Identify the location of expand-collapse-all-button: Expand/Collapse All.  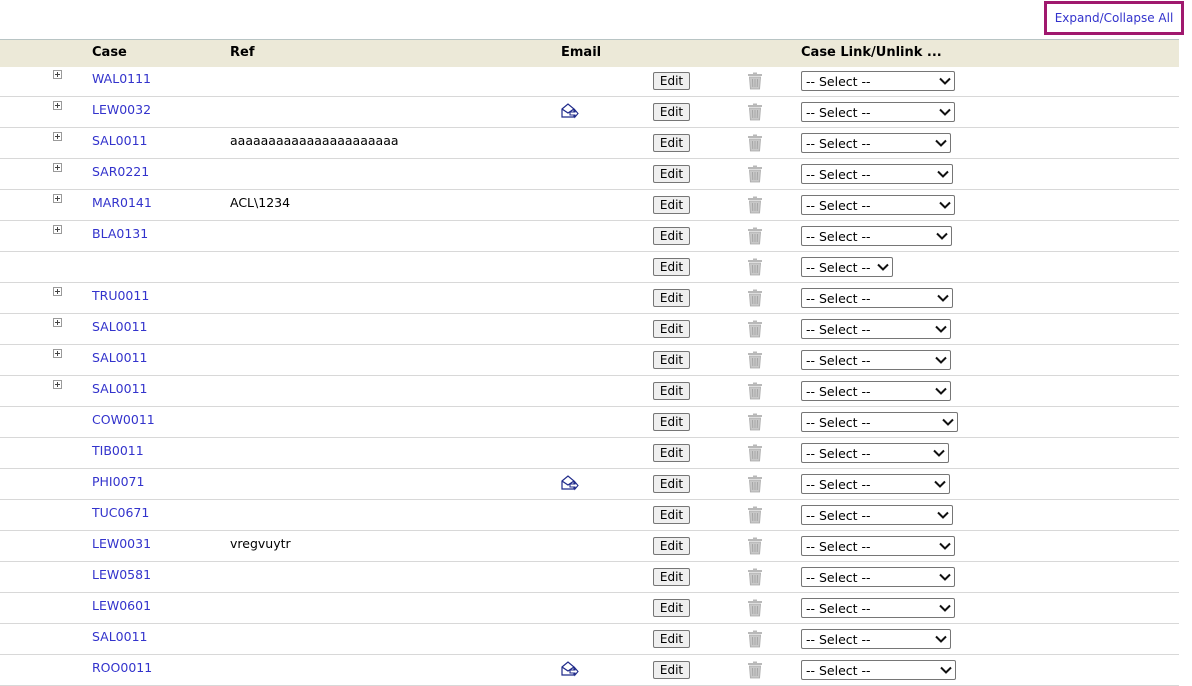
(1114, 18).